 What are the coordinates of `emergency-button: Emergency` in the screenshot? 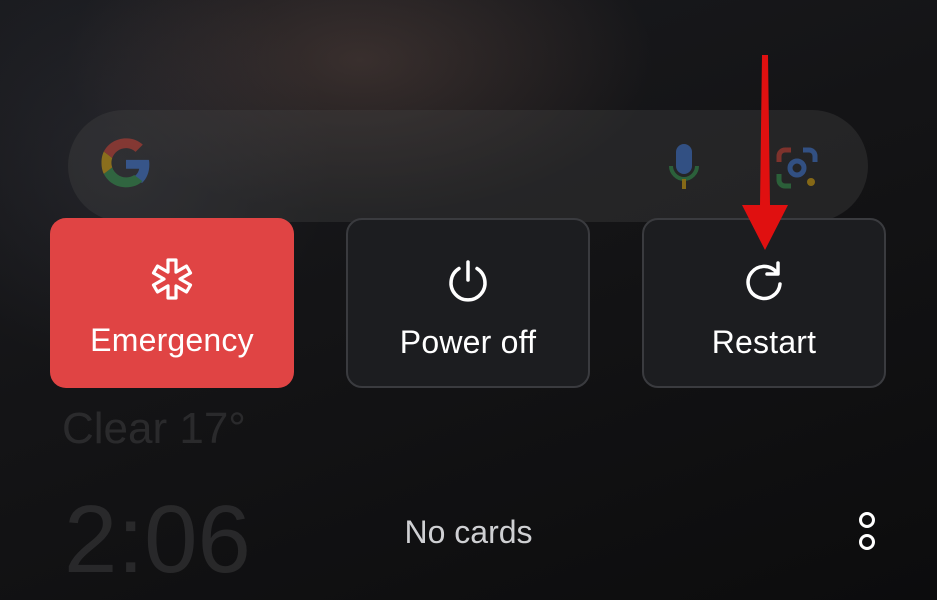 It's located at (172, 303).